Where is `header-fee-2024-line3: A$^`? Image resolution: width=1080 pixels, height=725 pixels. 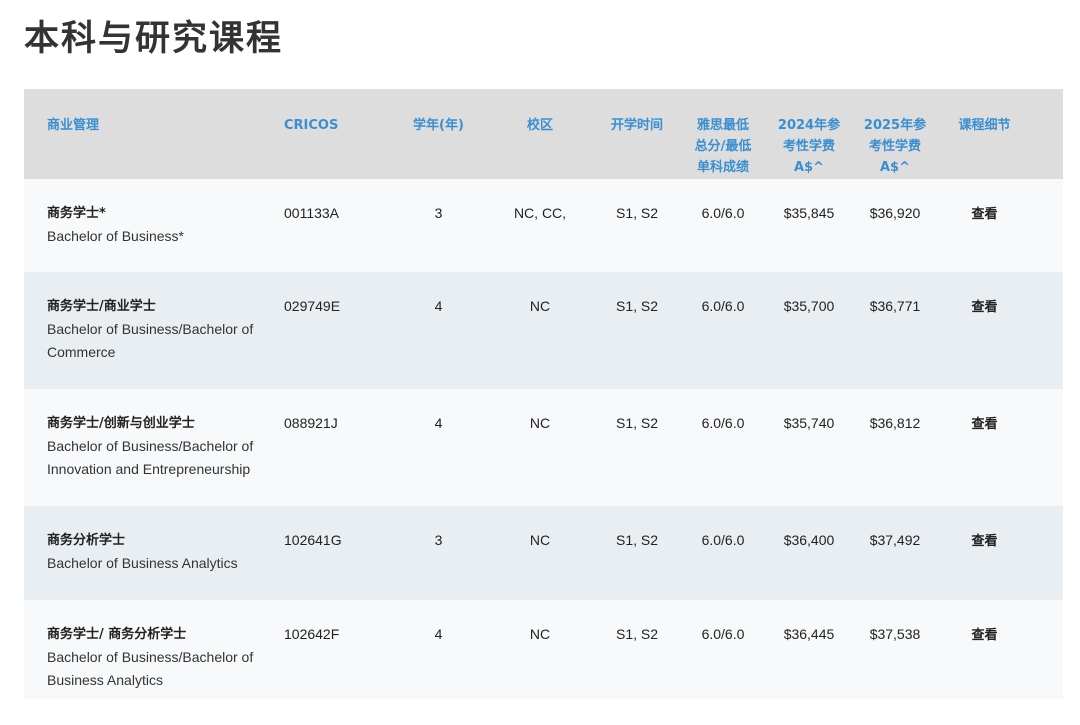
header-fee-2024-line3: A$^ is located at coordinates (809, 167).